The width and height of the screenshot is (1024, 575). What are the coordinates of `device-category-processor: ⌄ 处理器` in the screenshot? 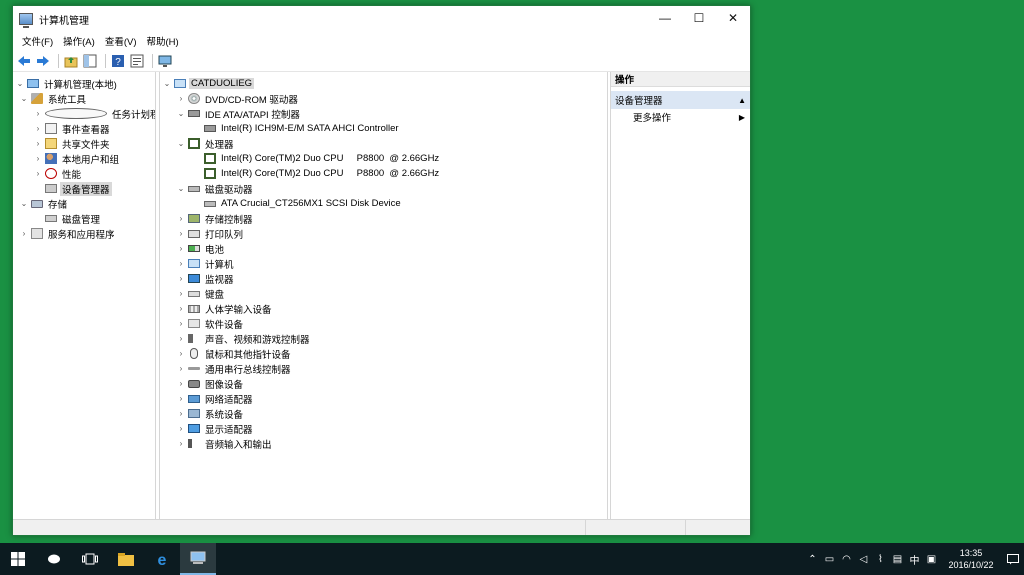 It's located at (206, 143).